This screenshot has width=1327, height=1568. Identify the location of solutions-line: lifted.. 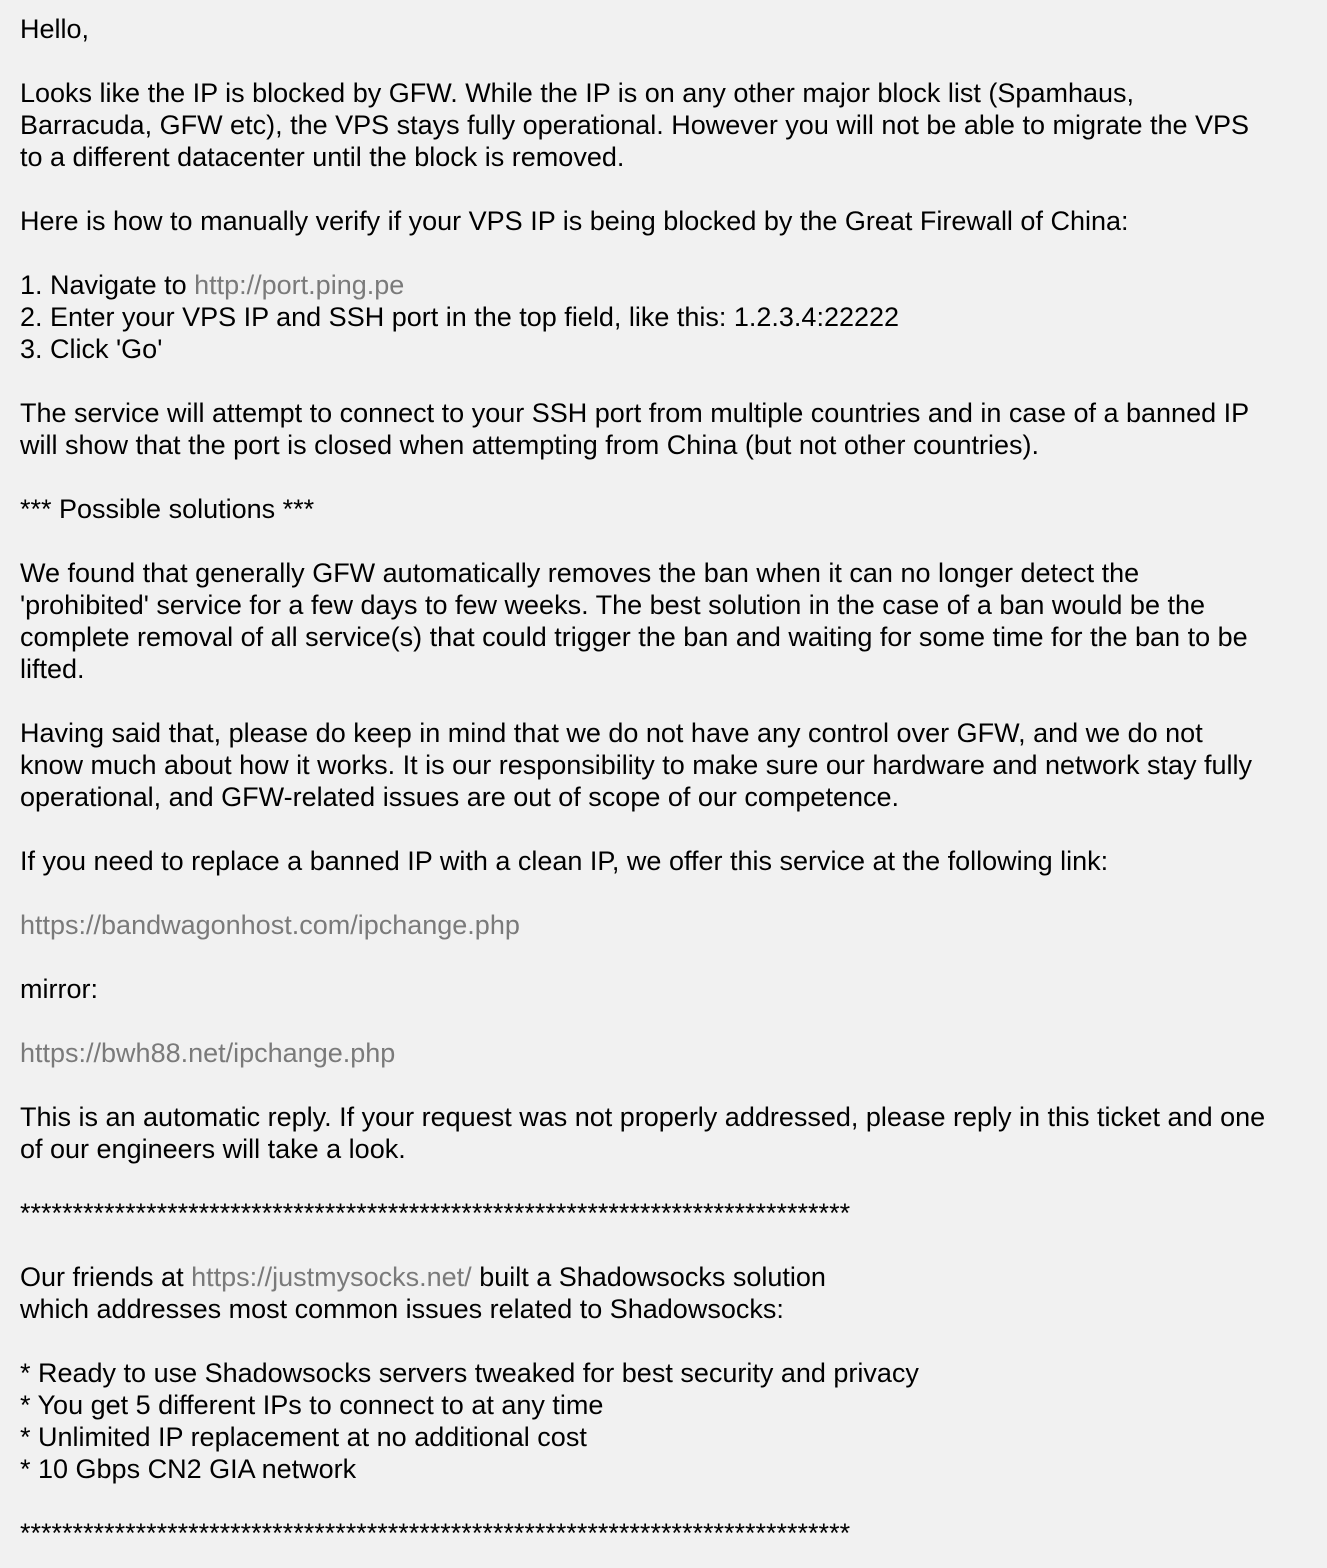
(52, 669).